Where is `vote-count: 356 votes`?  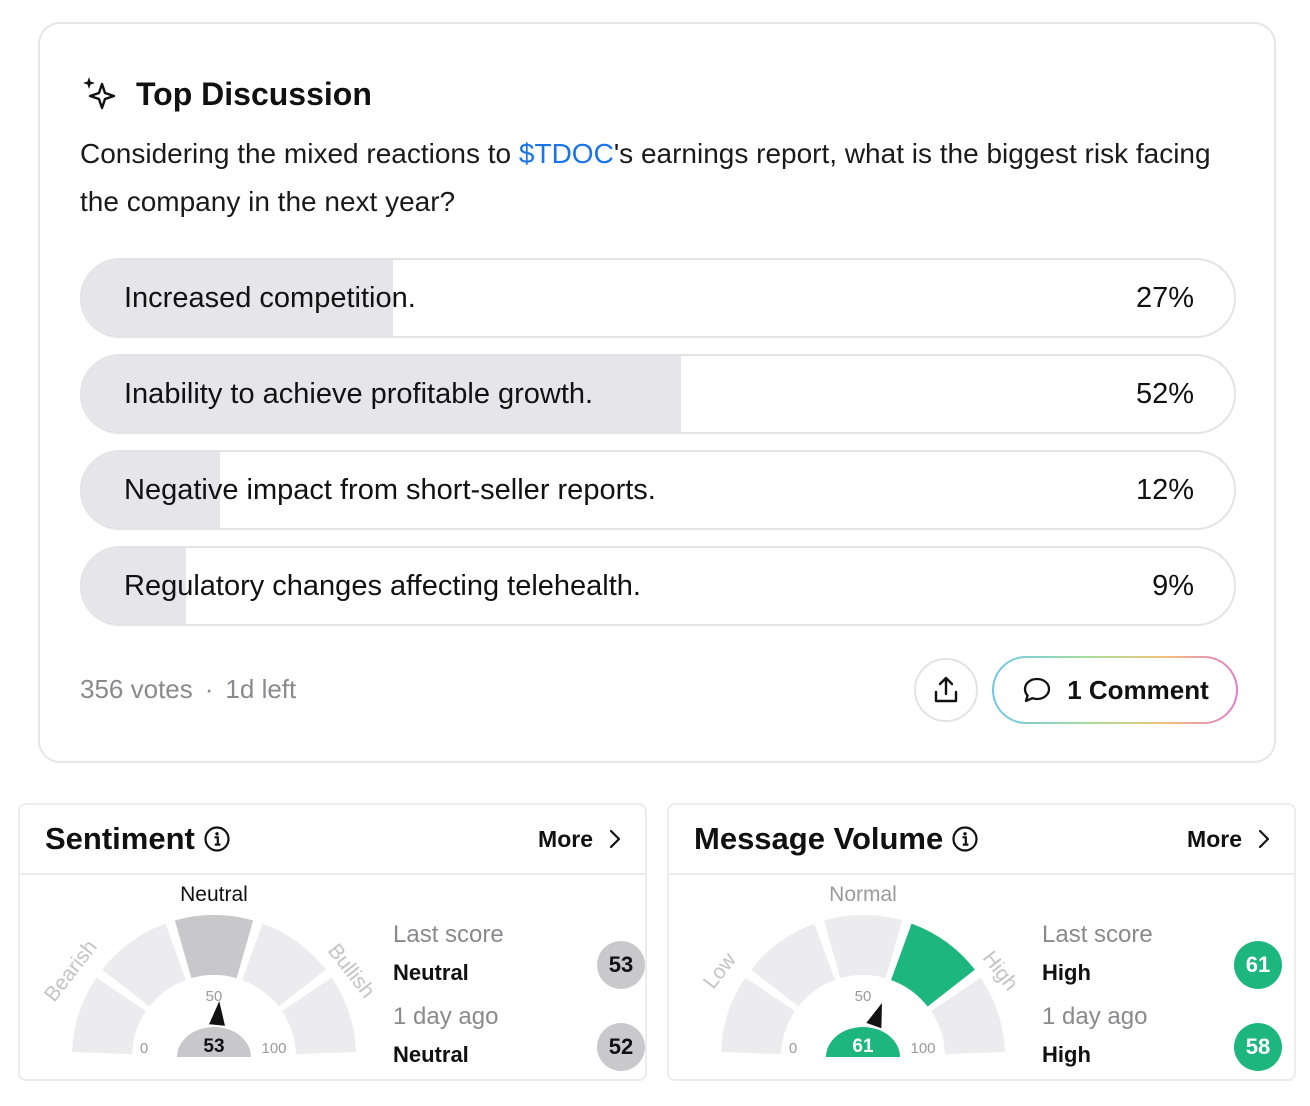 vote-count: 356 votes is located at coordinates (136, 689).